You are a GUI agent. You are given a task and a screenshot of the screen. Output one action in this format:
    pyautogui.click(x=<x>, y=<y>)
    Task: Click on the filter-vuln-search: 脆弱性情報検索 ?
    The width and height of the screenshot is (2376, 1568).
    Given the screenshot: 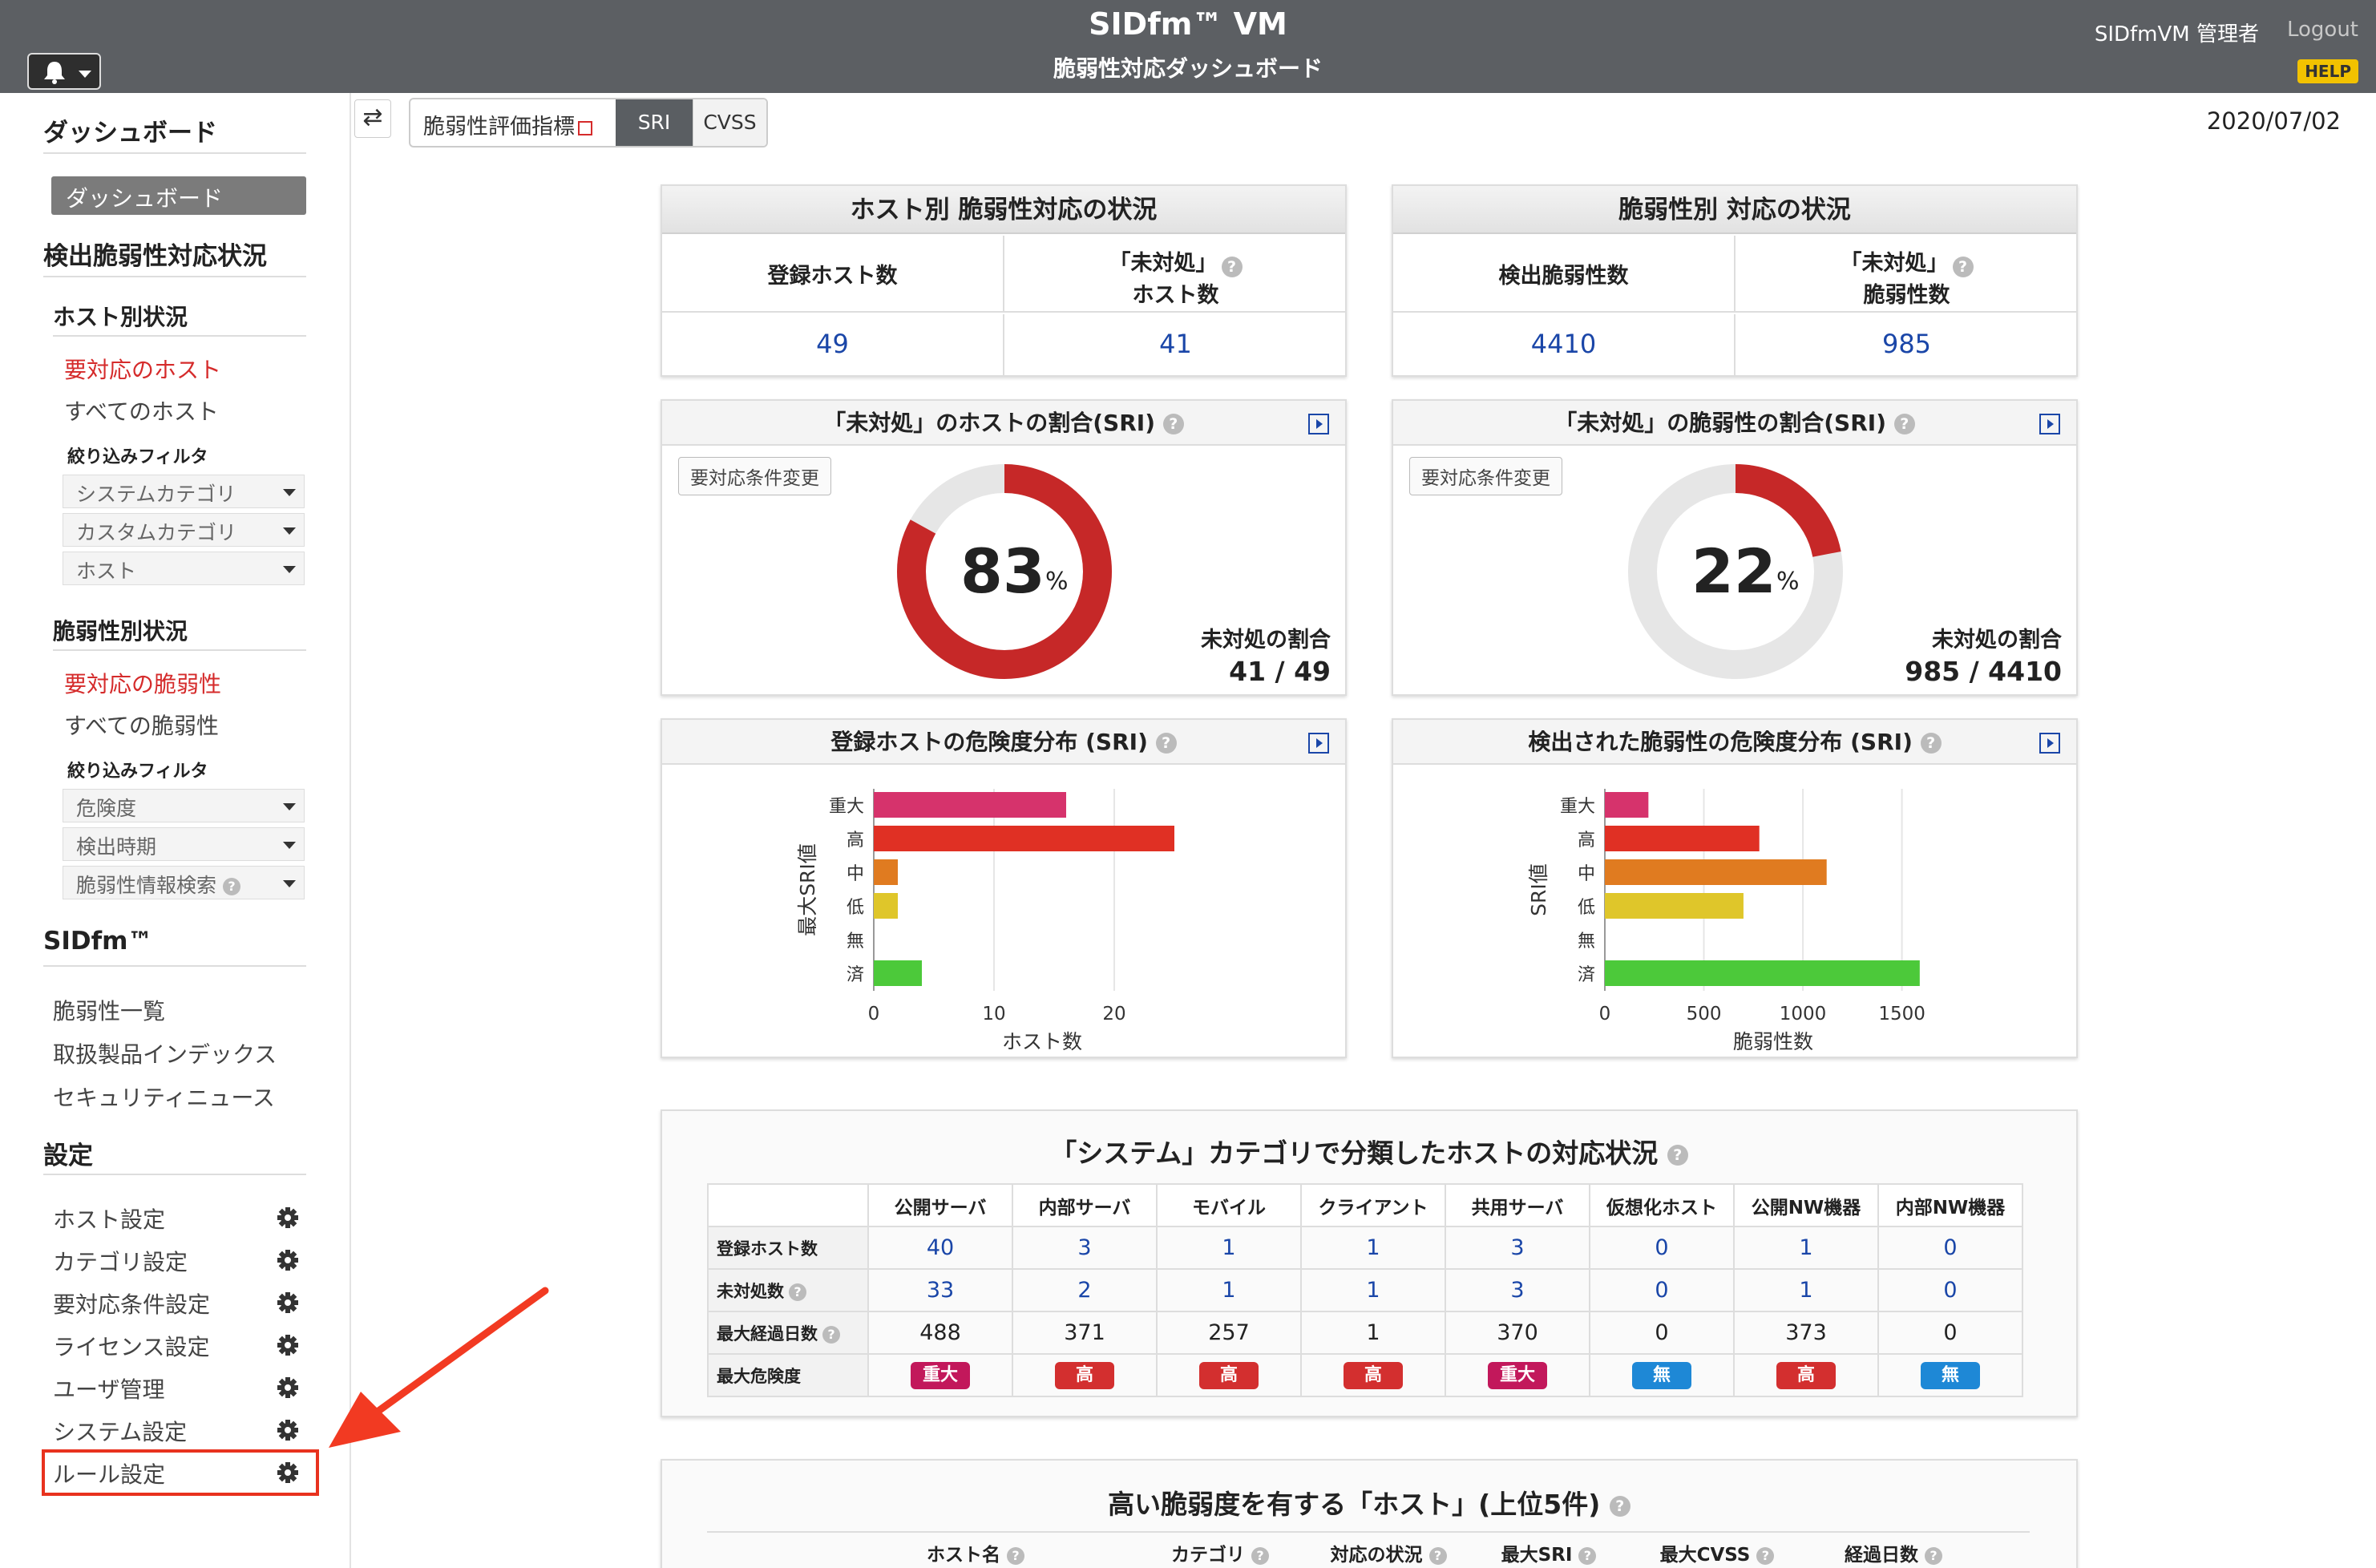 What is the action you would take?
    pyautogui.click(x=184, y=882)
    